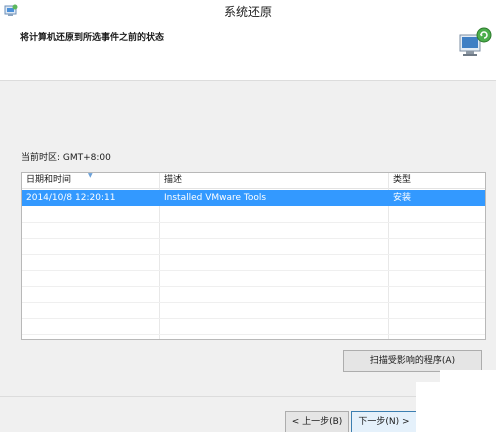 This screenshot has height=432, width=496. I want to click on computer-restore-icon, so click(475, 41).